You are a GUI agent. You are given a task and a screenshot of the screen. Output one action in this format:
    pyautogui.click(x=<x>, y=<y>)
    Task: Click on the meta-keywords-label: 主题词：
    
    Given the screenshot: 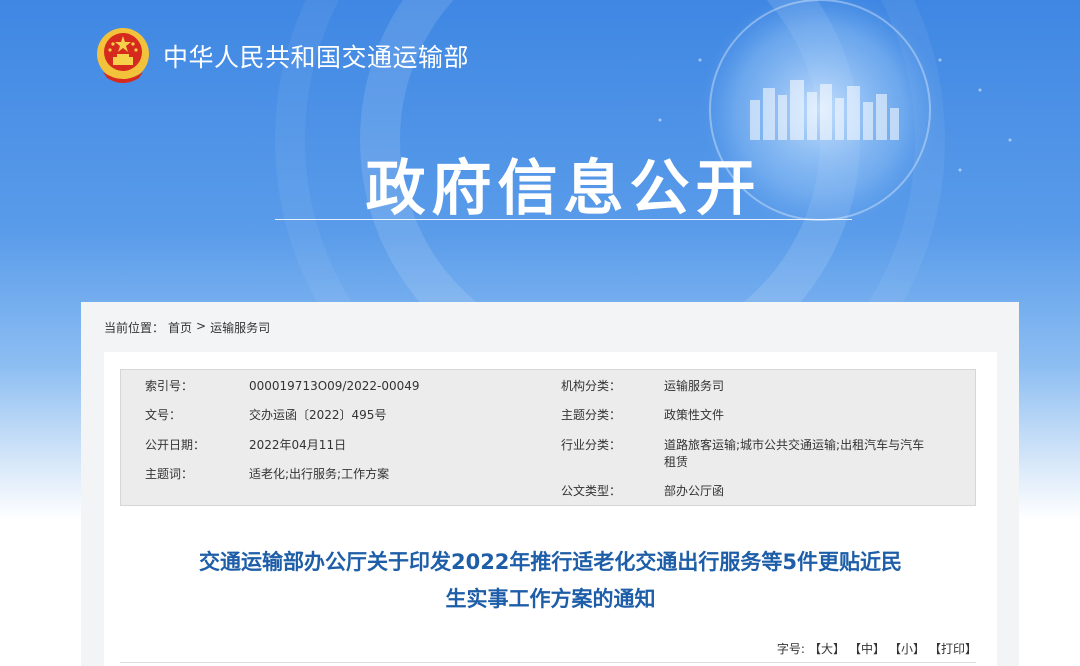 What is the action you would take?
    pyautogui.click(x=169, y=474)
    